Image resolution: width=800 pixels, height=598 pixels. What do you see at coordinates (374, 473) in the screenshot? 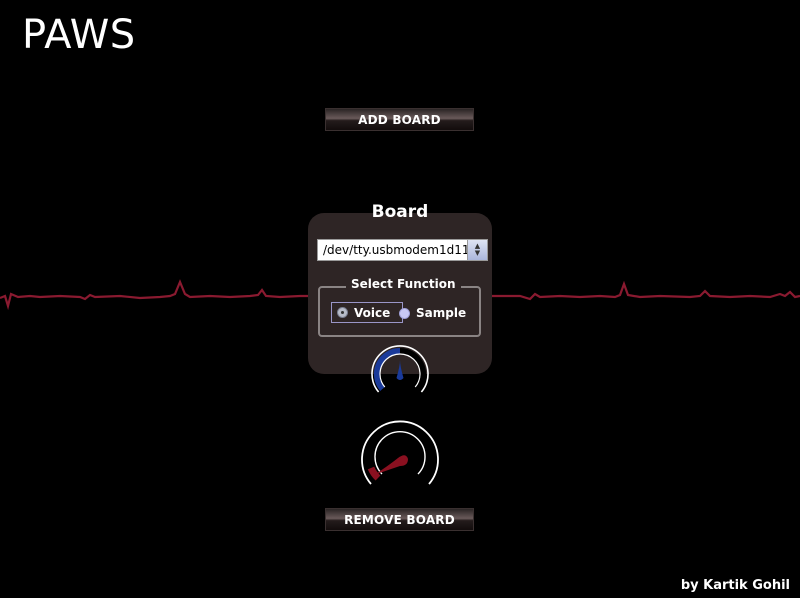
I see `gauge-fill` at bounding box center [374, 473].